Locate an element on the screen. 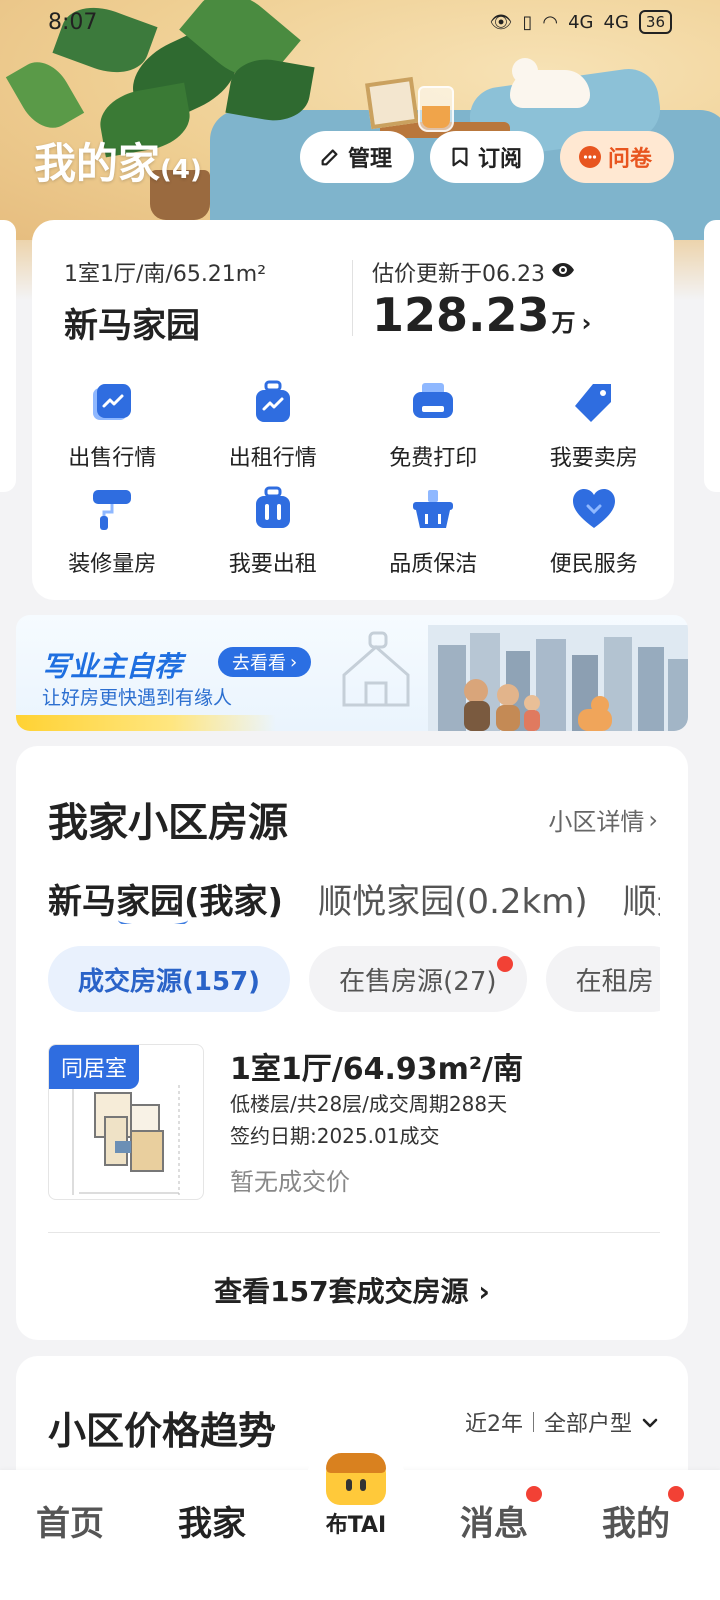 Image resolution: width=720 pixels, height=1600 pixels. subscribe-button: 订阅 is located at coordinates (486, 157).